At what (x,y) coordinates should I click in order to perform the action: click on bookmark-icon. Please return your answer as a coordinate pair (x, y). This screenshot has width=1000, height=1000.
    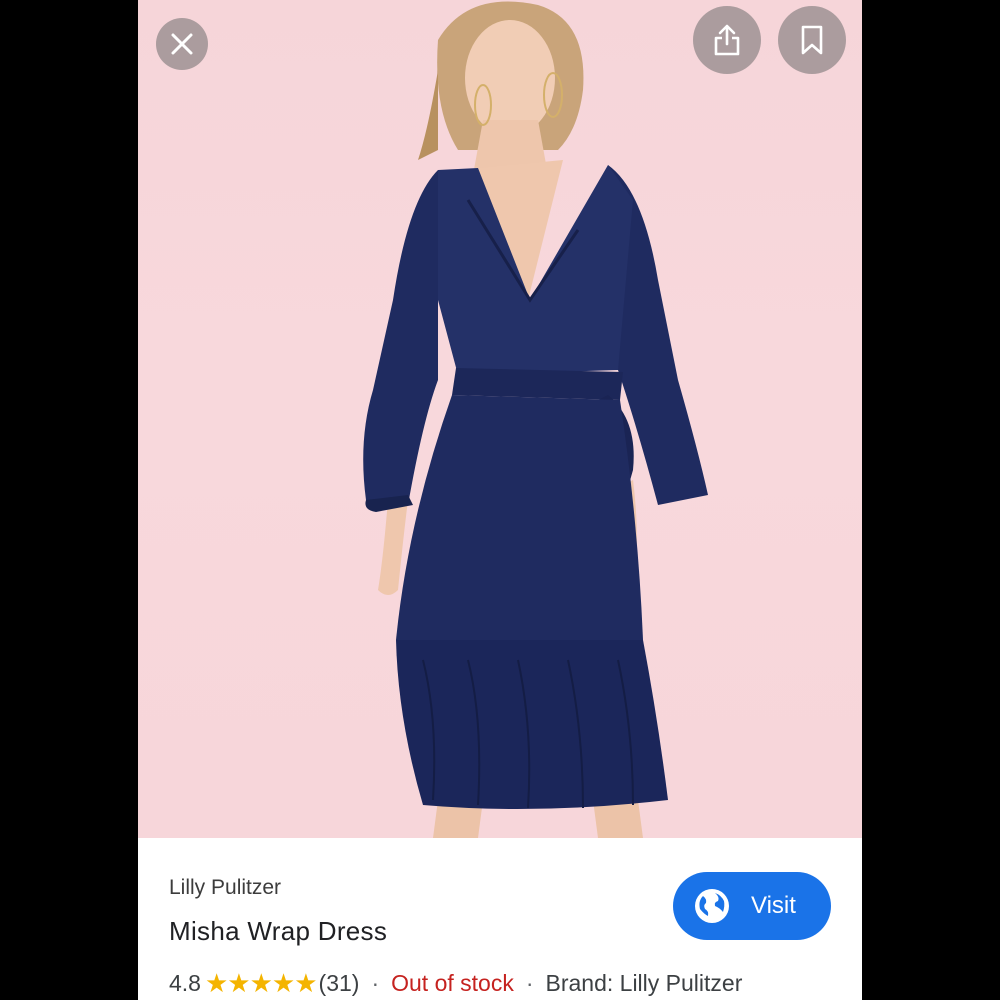
    Looking at the image, I should click on (812, 40).